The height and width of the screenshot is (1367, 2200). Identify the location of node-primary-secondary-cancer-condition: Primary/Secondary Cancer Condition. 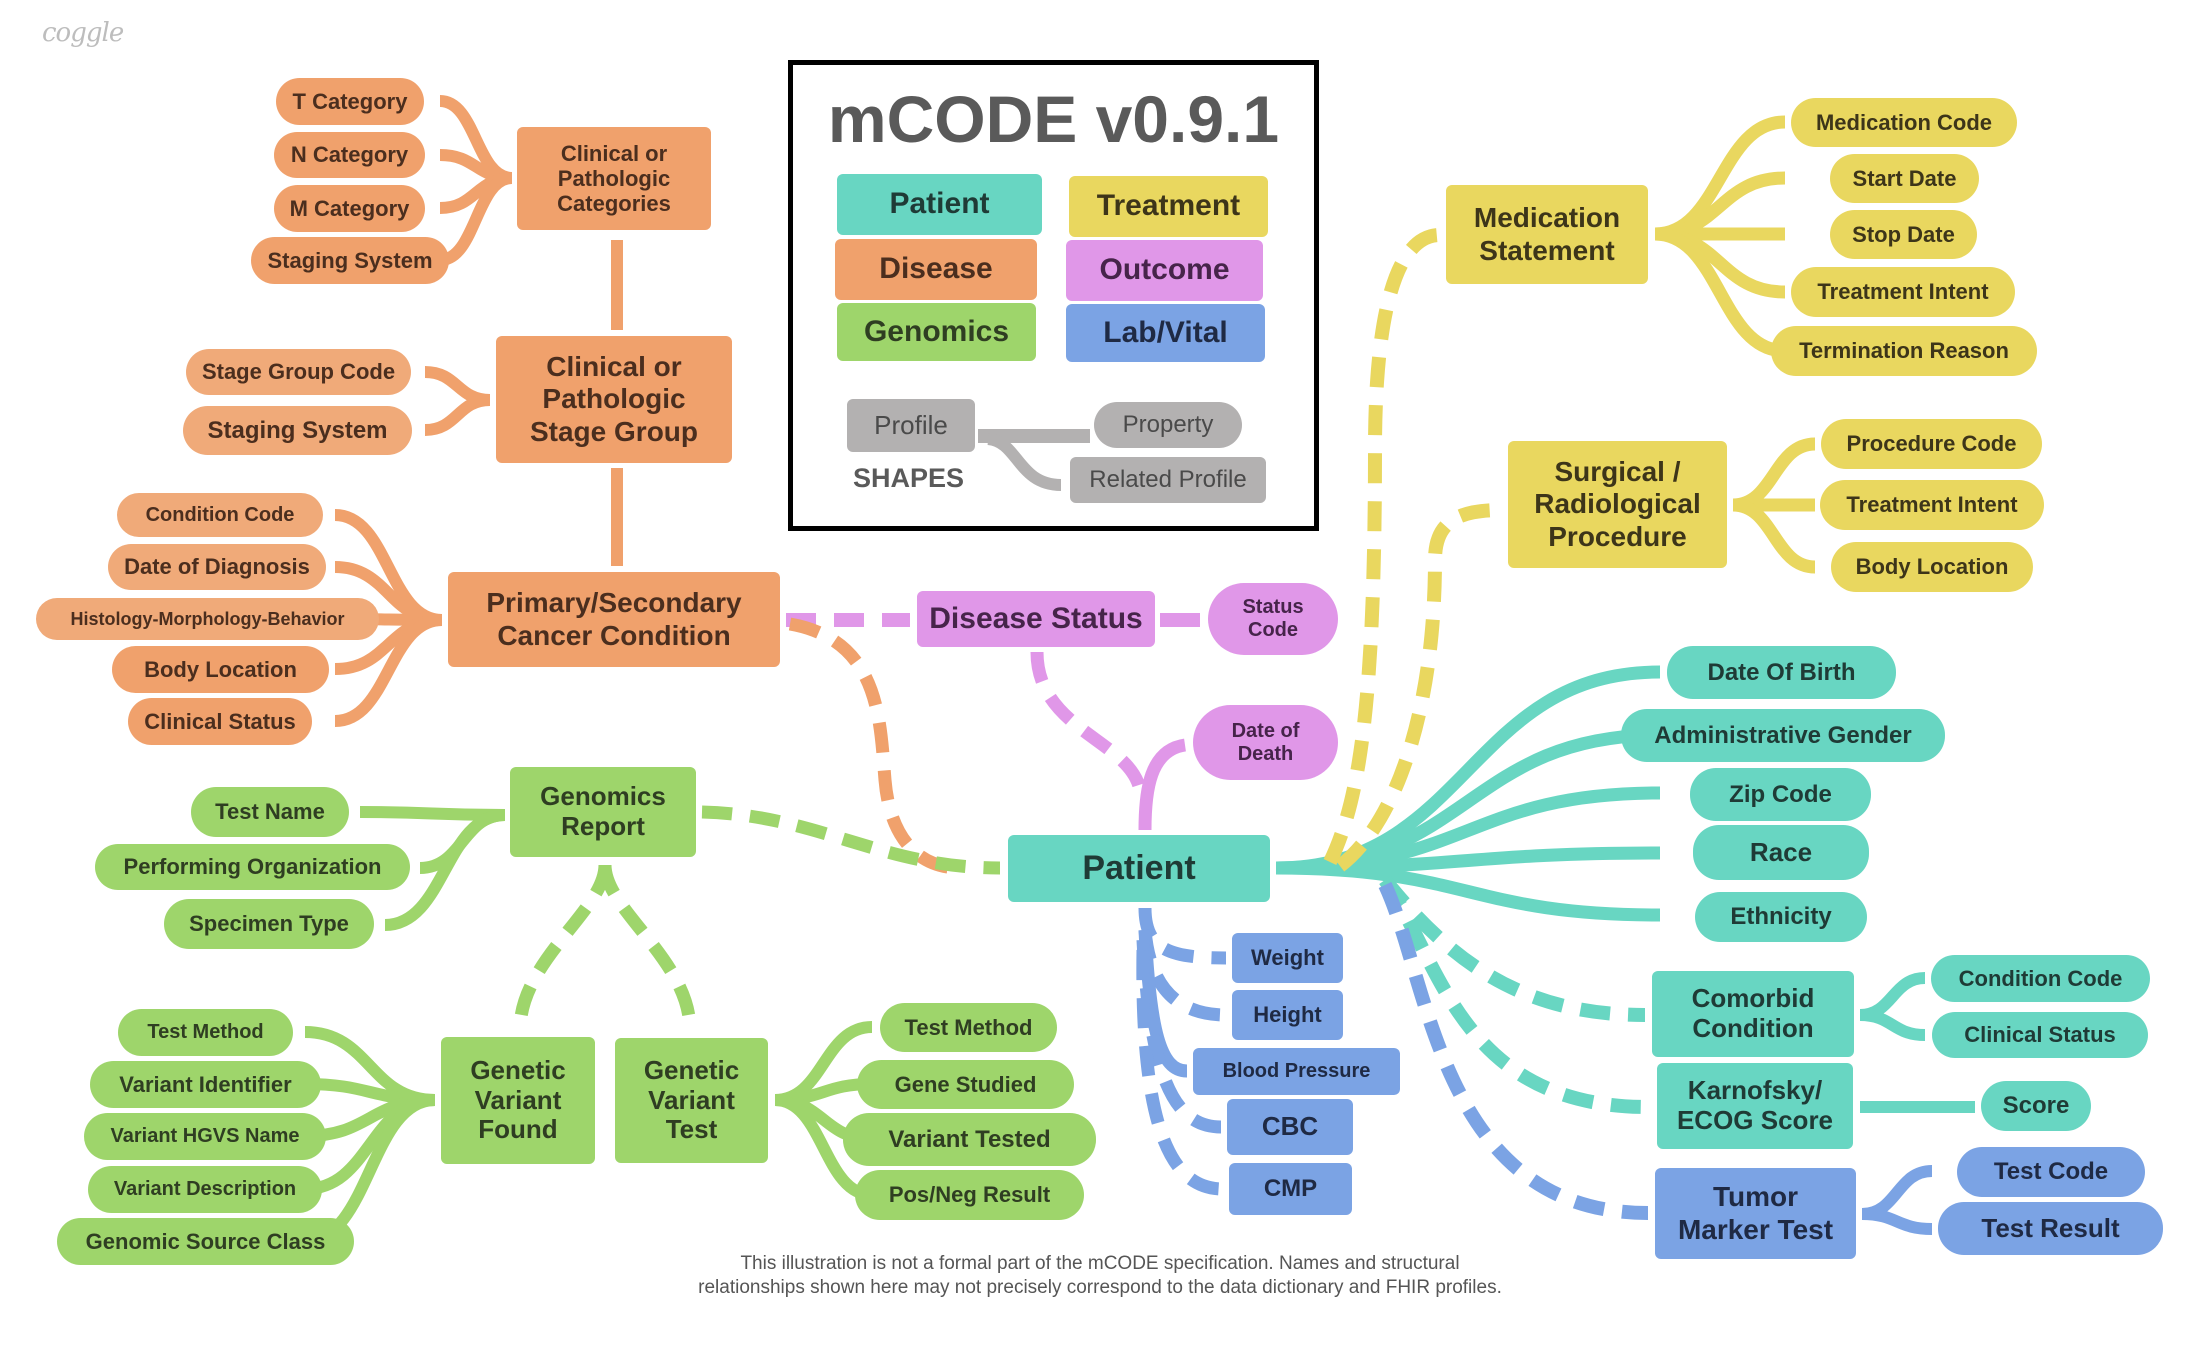
(614, 619).